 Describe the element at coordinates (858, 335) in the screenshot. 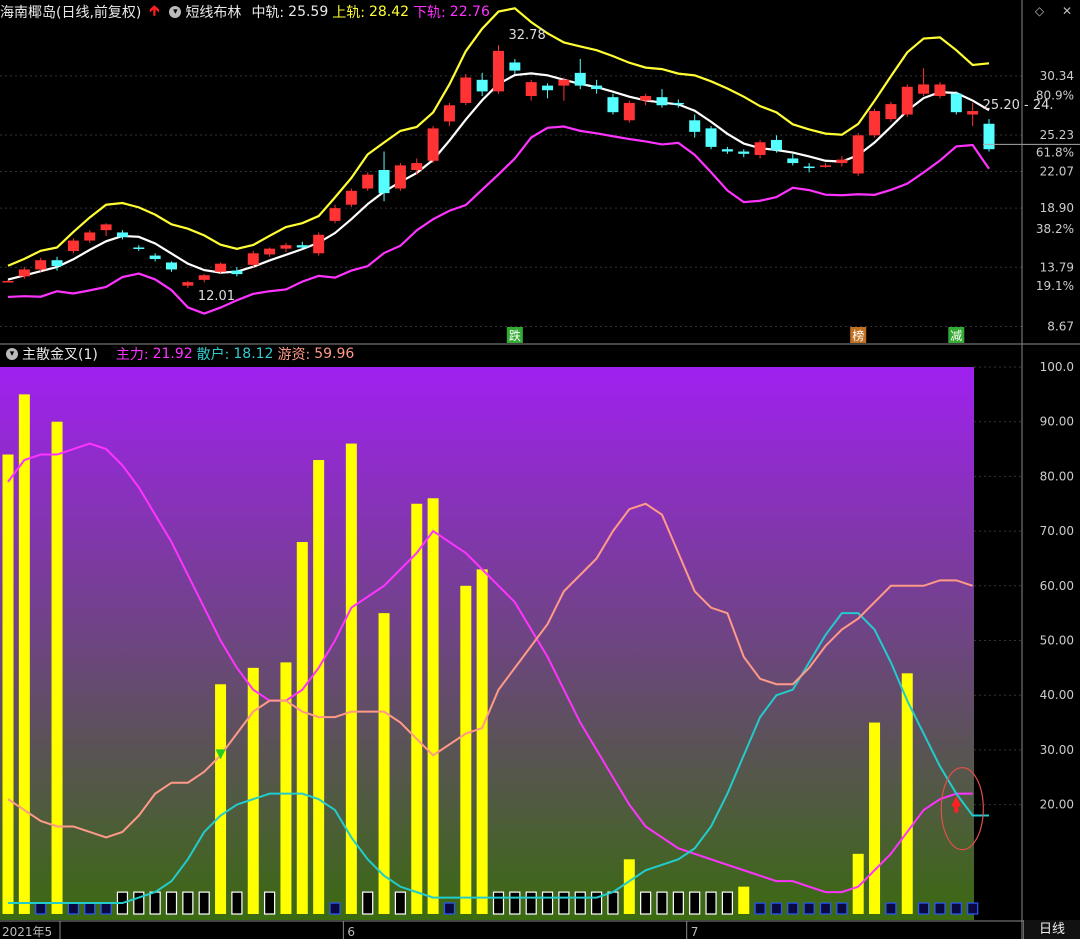

I see `signal-marker: 榜` at that location.